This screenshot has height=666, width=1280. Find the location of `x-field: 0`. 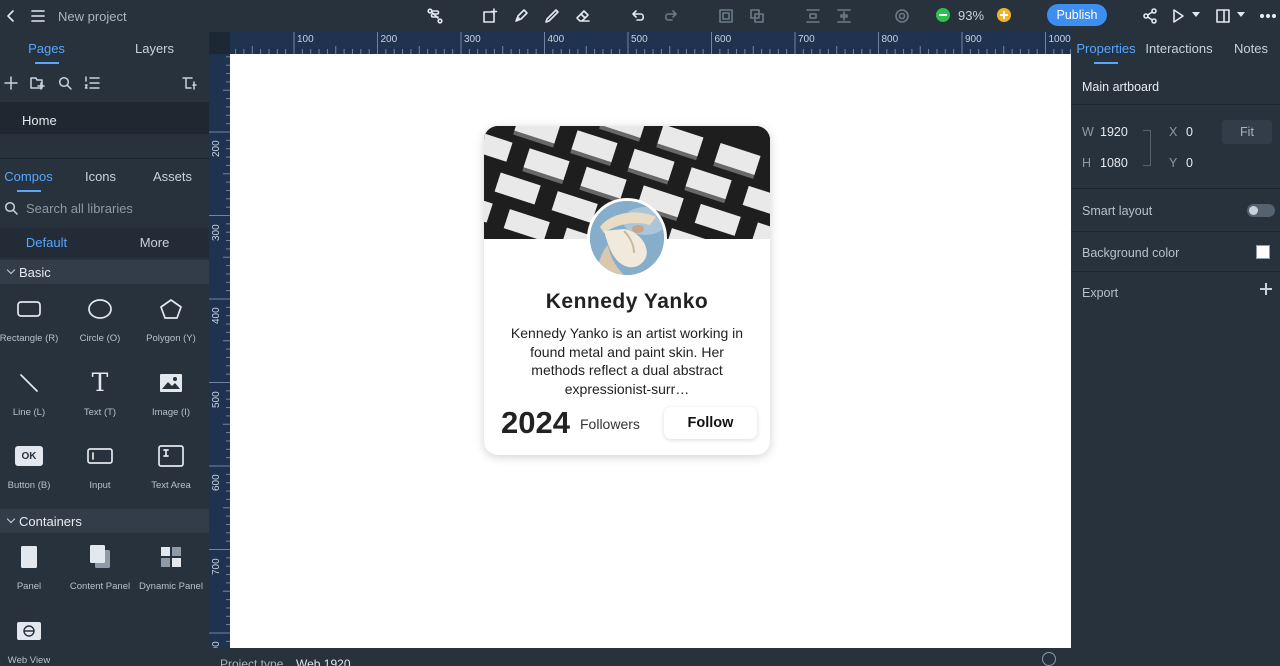

x-field: 0 is located at coordinates (1189, 132).